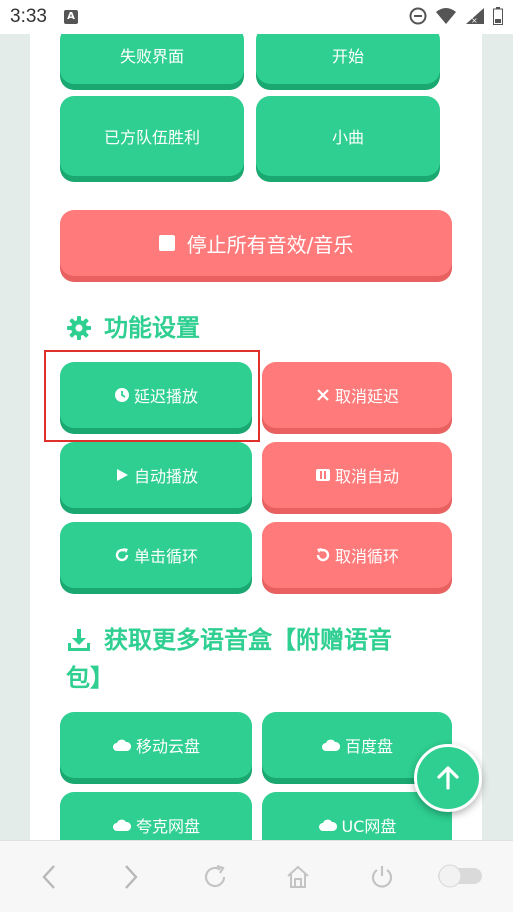 Image resolution: width=513 pixels, height=912 pixels. I want to click on wifi-icon, so click(446, 16).